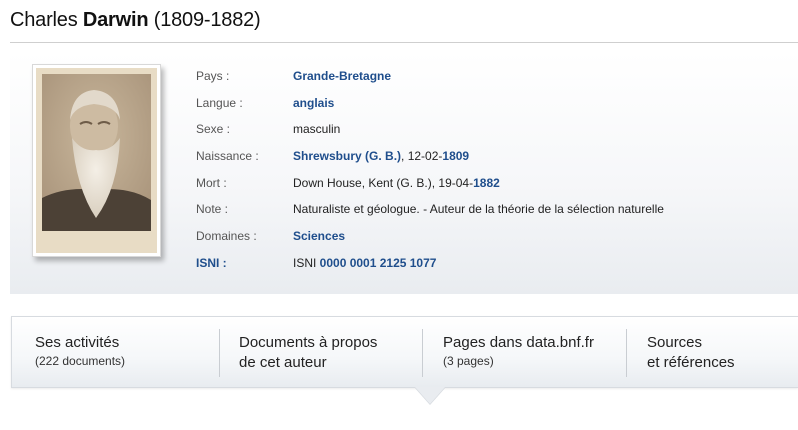 Image resolution: width=798 pixels, height=430 pixels. What do you see at coordinates (283, 362) in the screenshot?
I see `tab-documents-a-propos-subtitle: de cet auteur` at bounding box center [283, 362].